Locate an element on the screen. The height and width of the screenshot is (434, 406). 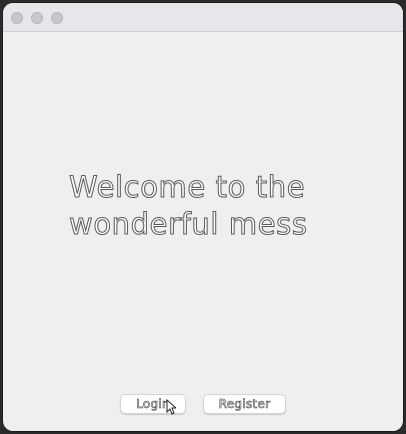
title-bar is located at coordinates (203, 17).